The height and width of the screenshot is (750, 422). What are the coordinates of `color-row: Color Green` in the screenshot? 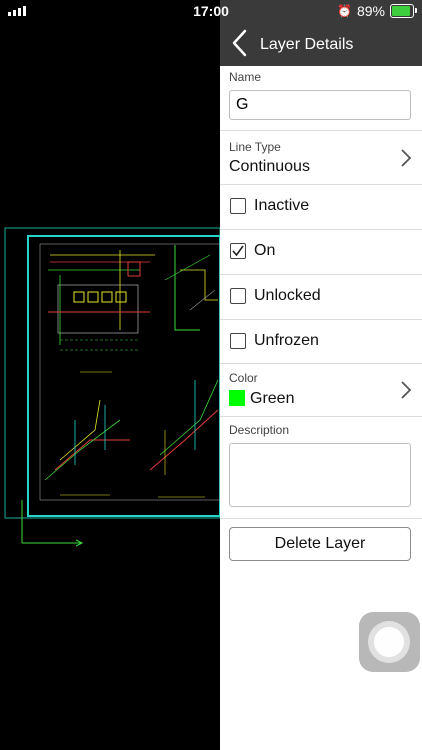 It's located at (321, 390).